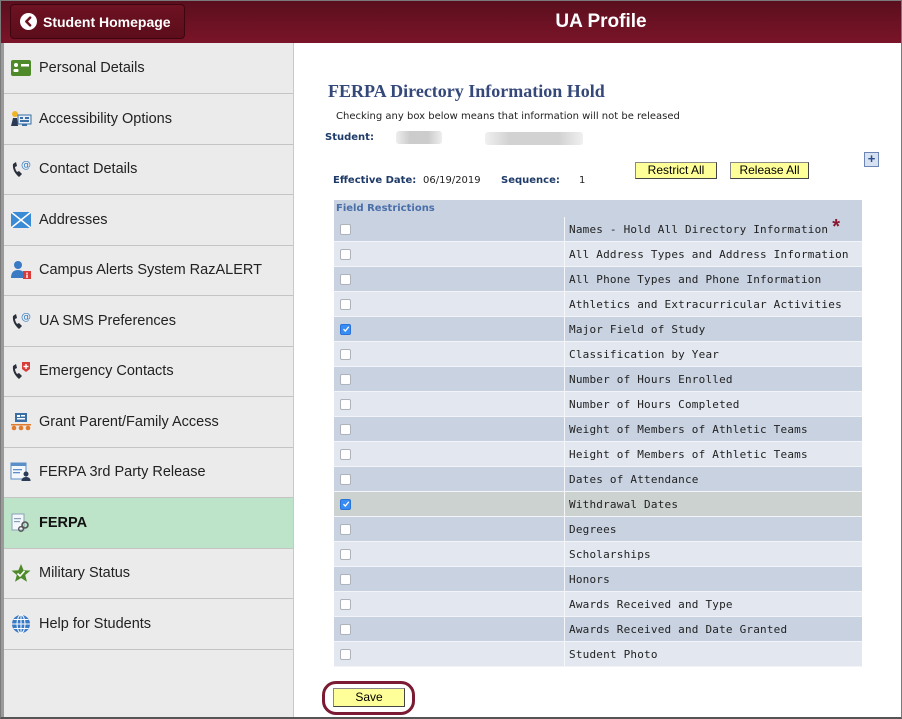  I want to click on sequence-label: Sequence:, so click(530, 180).